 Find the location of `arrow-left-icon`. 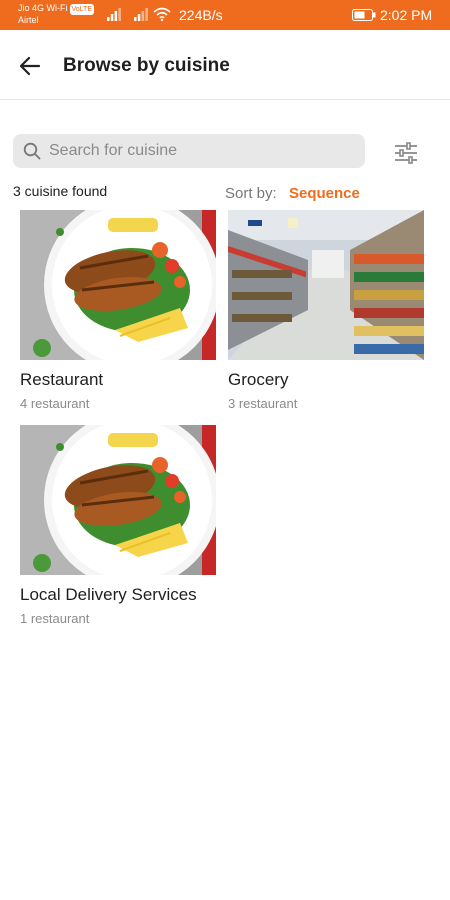

arrow-left-icon is located at coordinates (30, 66).